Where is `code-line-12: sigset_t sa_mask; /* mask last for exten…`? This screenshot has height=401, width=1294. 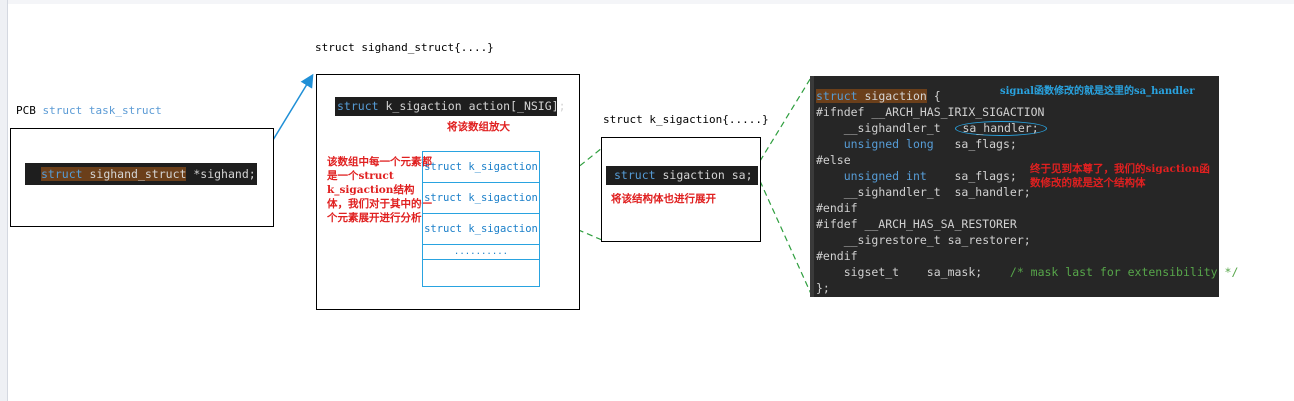 code-line-12: sigset_t sa_mask; /* mask last for exten… is located at coordinates (1041, 272).